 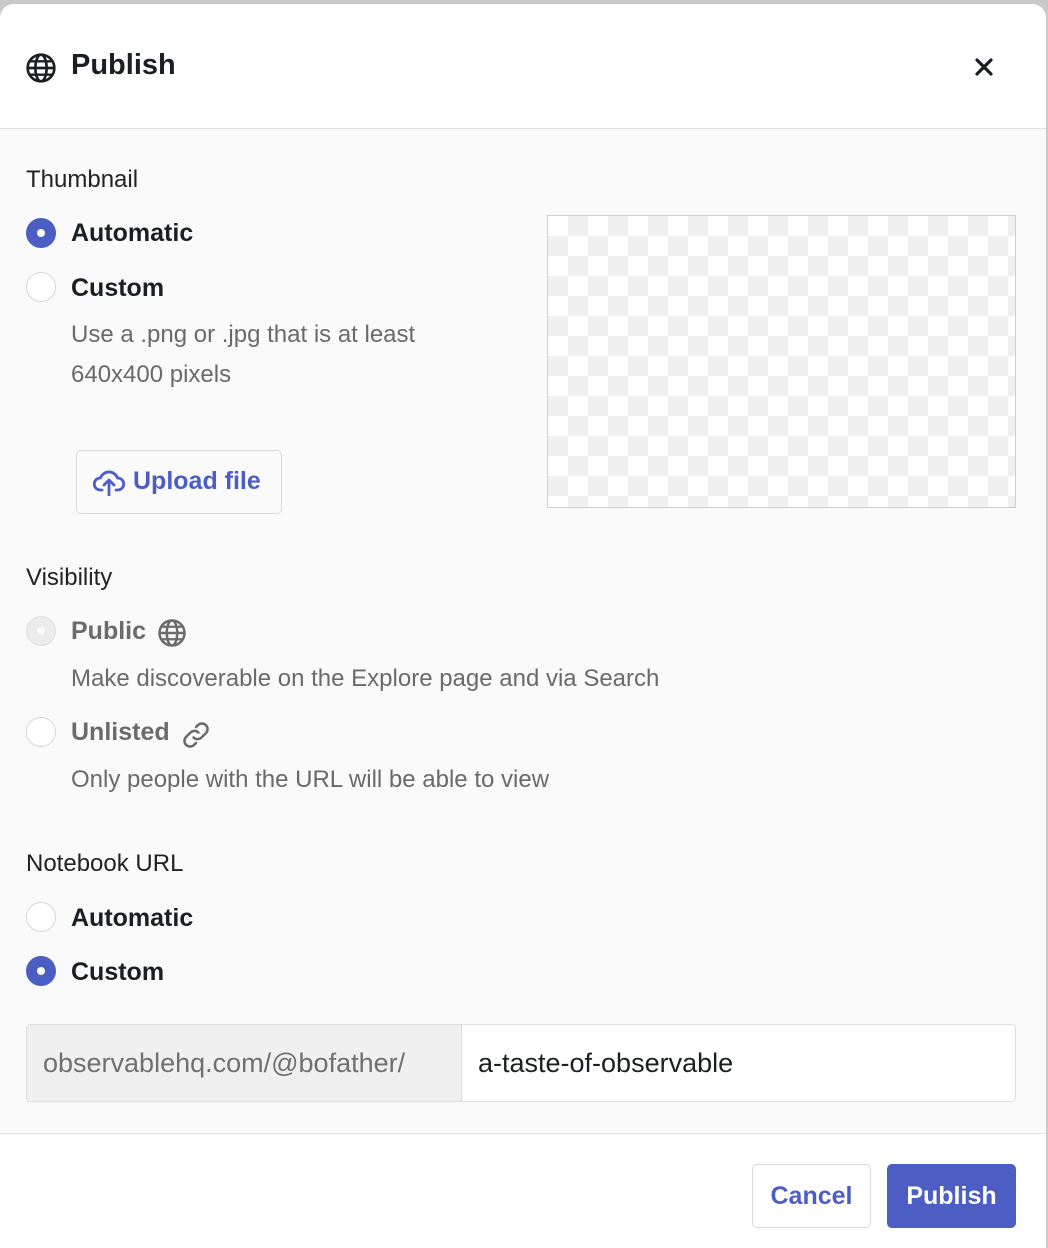 What do you see at coordinates (984, 67) in the screenshot?
I see `close-icon` at bounding box center [984, 67].